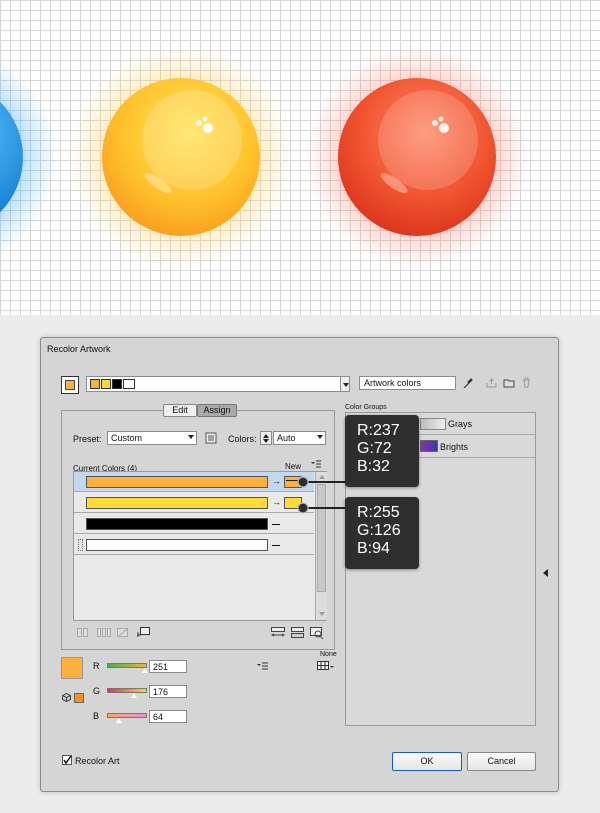 This screenshot has height=813, width=600. What do you see at coordinates (373, 548) in the screenshot?
I see `callout-light-b: B:94` at bounding box center [373, 548].